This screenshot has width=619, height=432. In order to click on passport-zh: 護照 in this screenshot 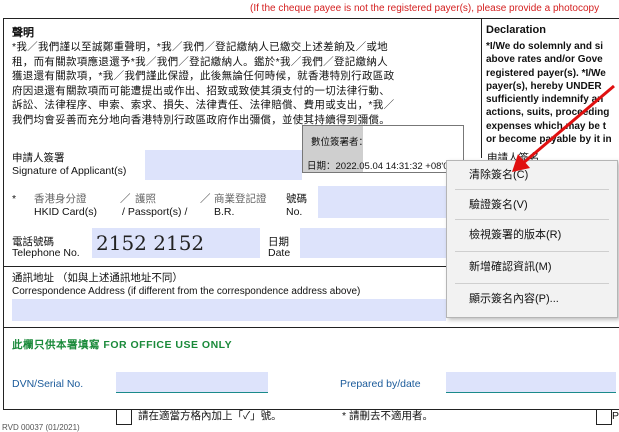, I will do `click(145, 199)`.